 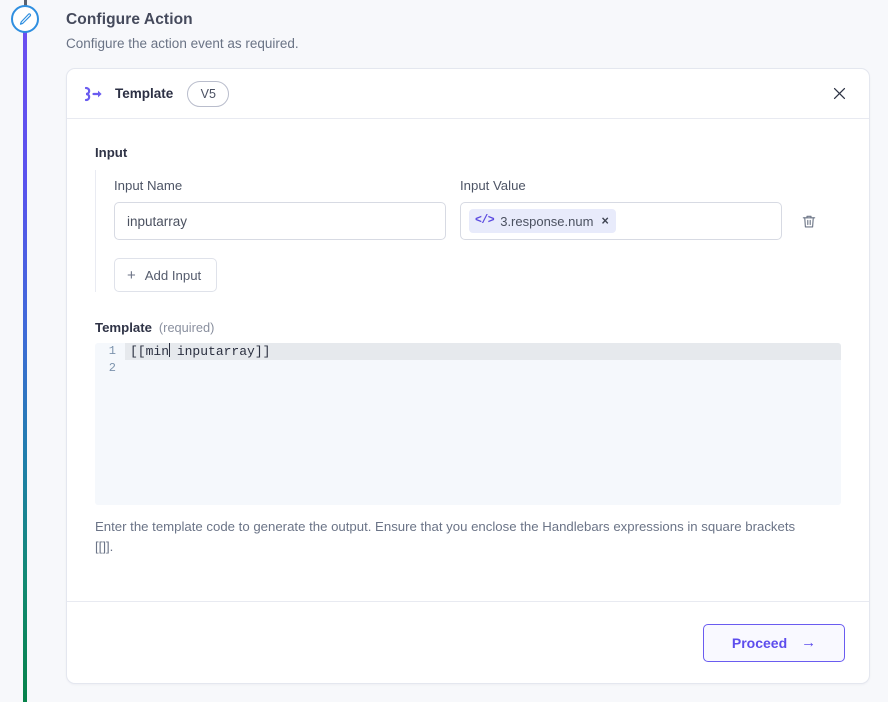 What do you see at coordinates (839, 94) in the screenshot?
I see `close-icon` at bounding box center [839, 94].